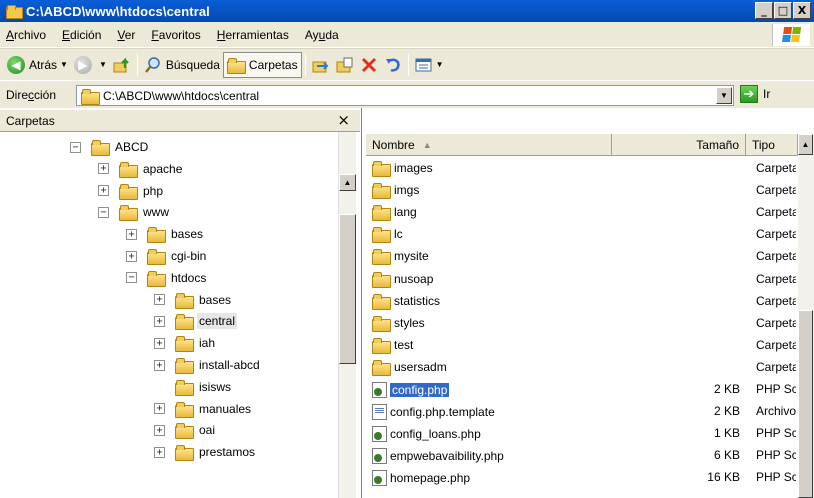 Image resolution: width=814 pixels, height=498 pixels. Describe the element at coordinates (393, 65) in the screenshot. I see `undo-button` at that location.